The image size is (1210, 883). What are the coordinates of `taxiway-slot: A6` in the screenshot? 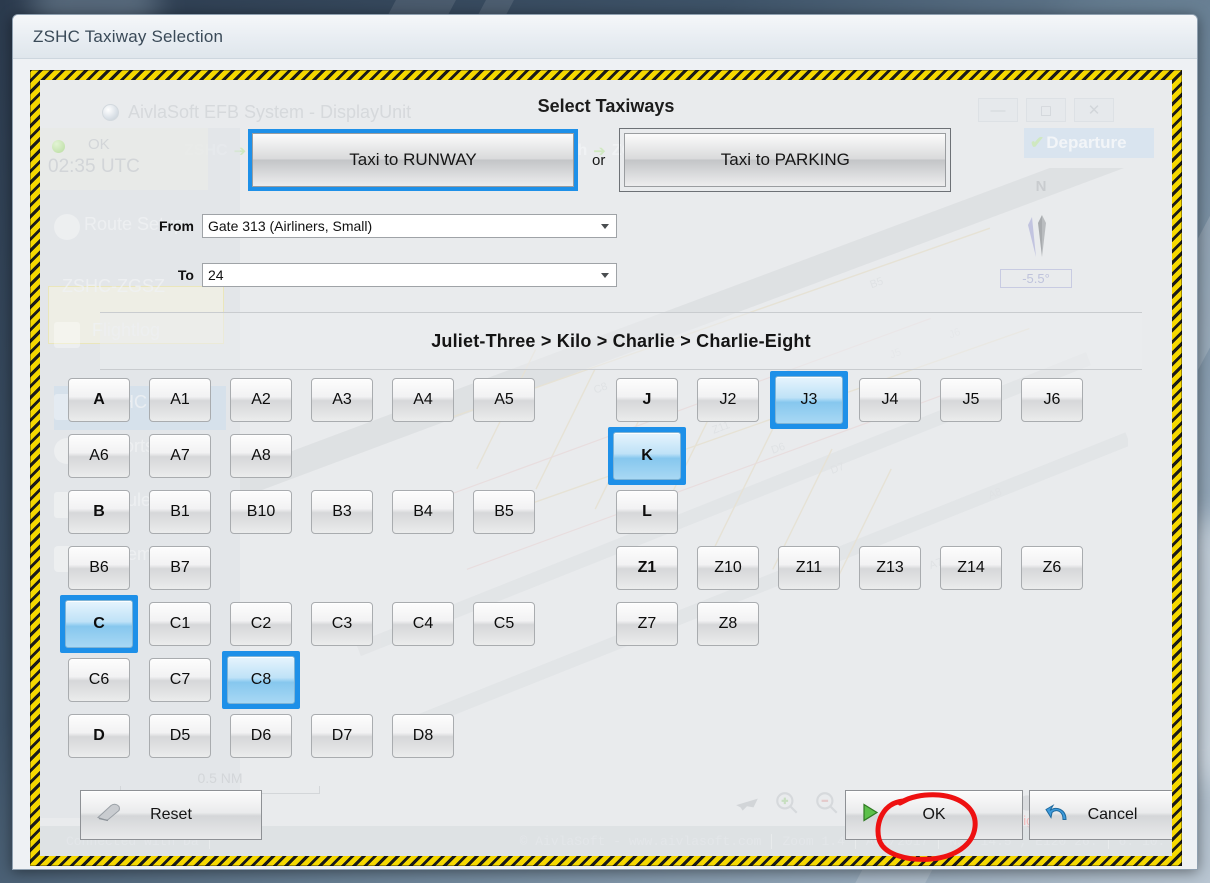 It's located at (99, 456).